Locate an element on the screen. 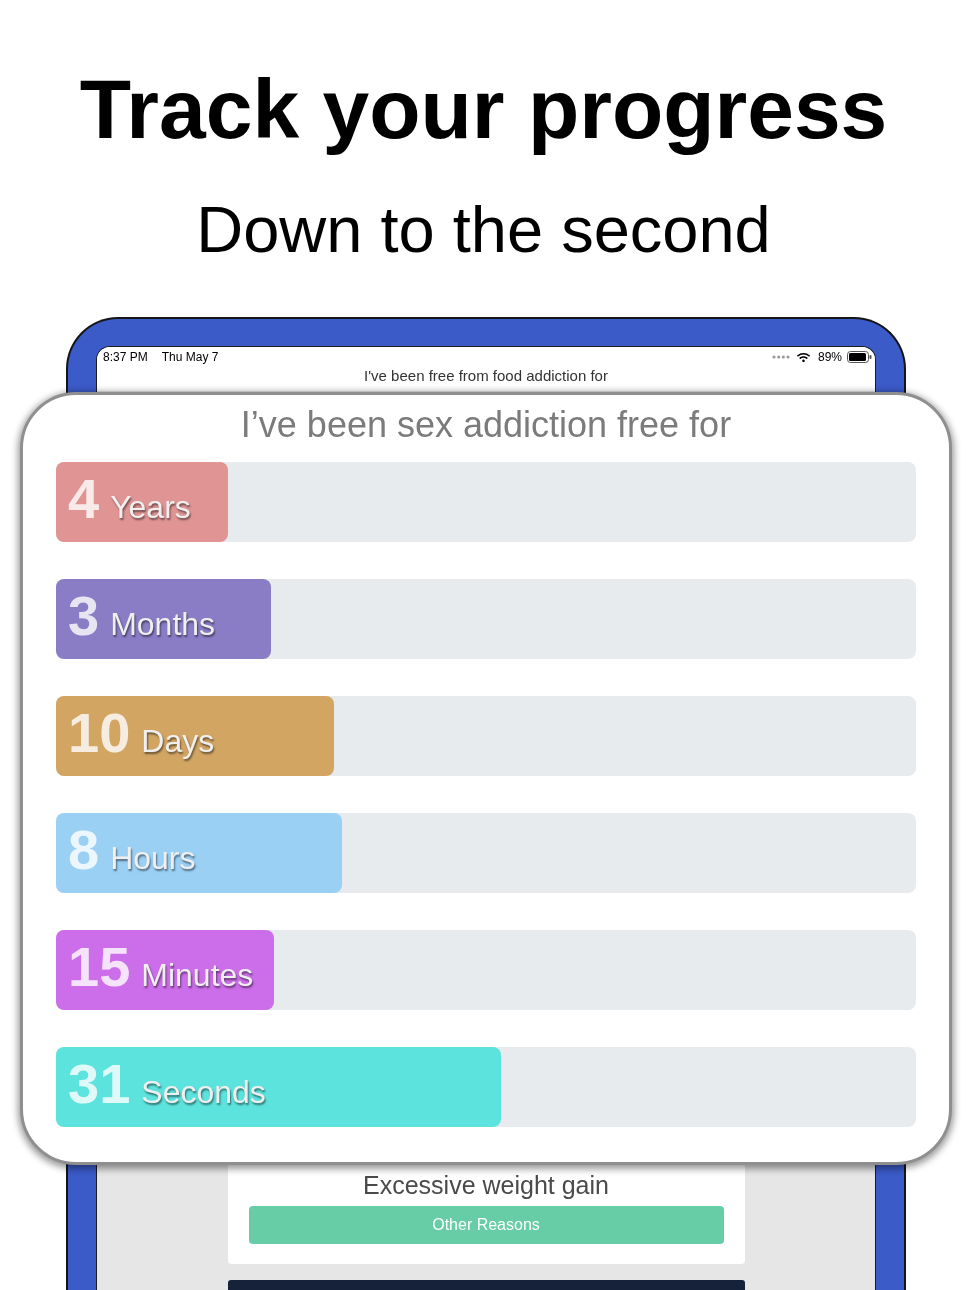  subtitle: Down to the second is located at coordinates (483, 229).